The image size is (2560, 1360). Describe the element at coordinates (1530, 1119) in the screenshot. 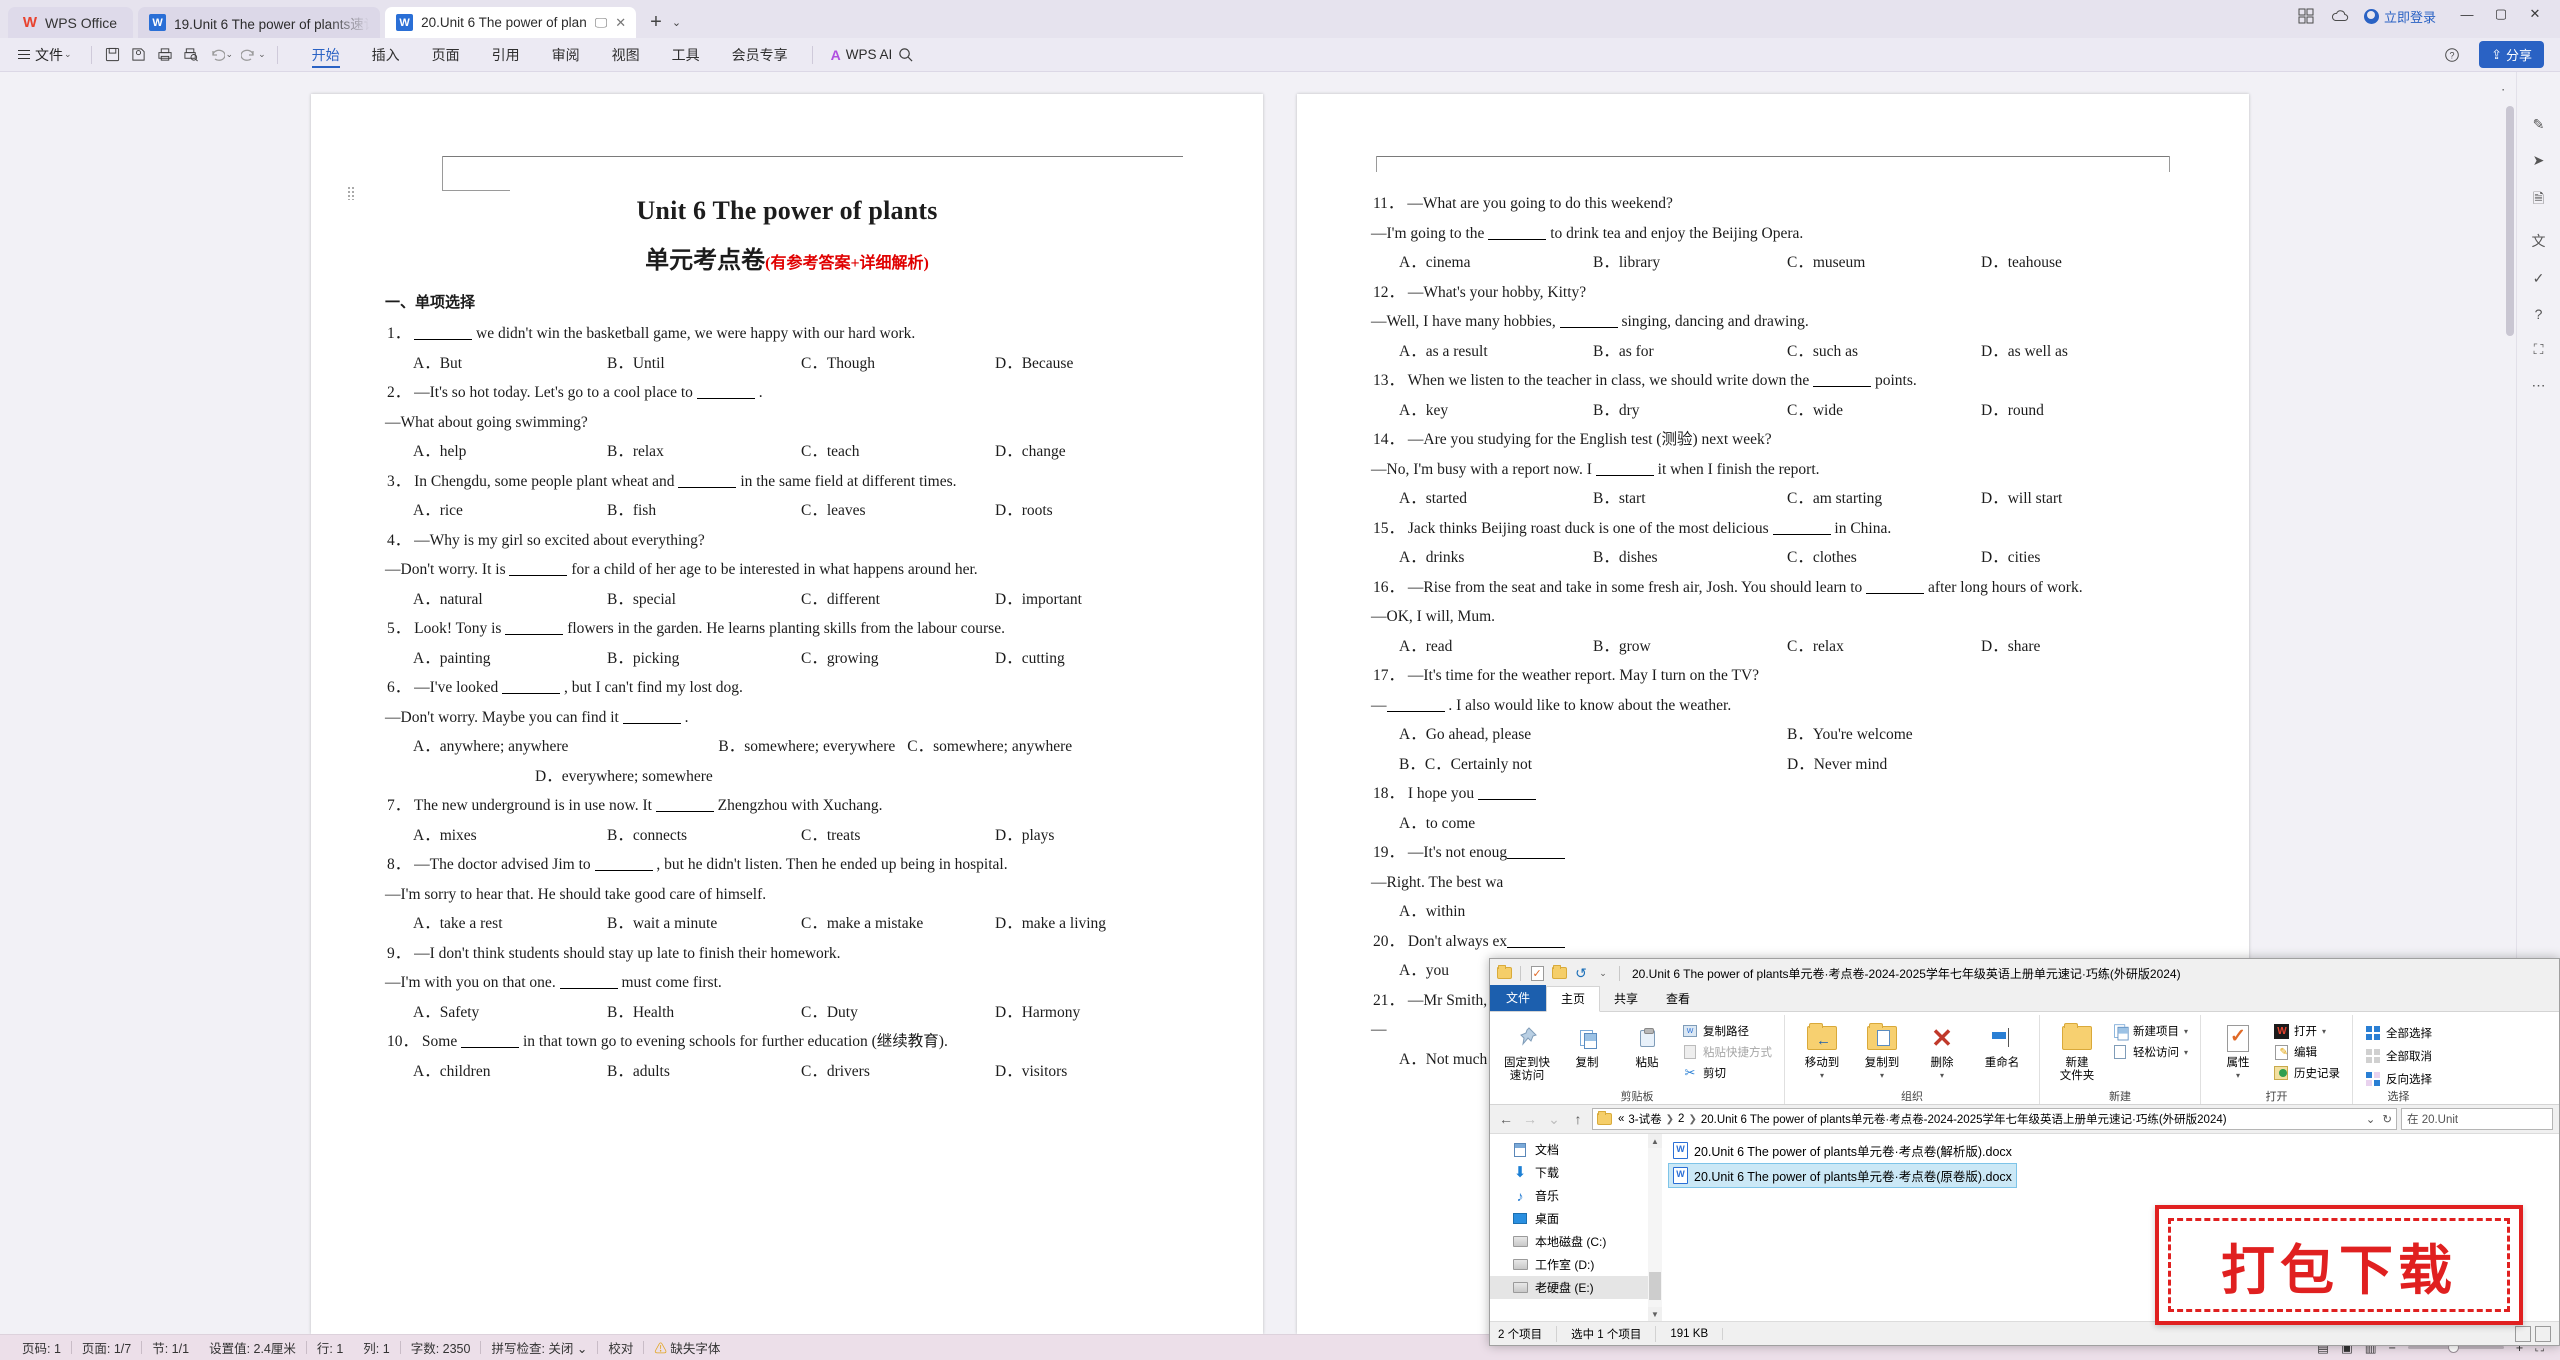

I see `forward-button: →` at that location.